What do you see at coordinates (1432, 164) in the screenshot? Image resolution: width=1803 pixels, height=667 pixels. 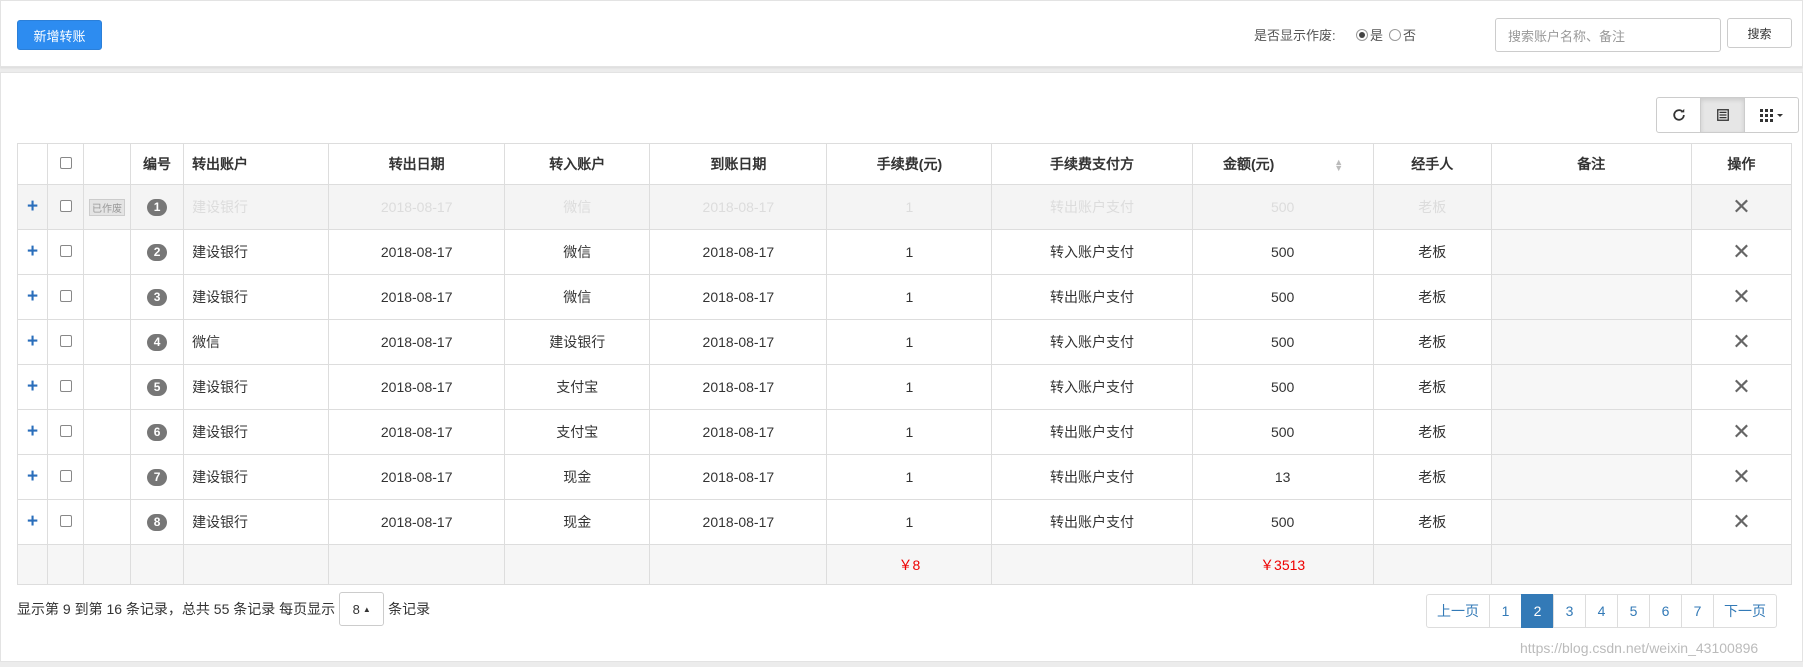 I see `col-header-handler: 经手人` at bounding box center [1432, 164].